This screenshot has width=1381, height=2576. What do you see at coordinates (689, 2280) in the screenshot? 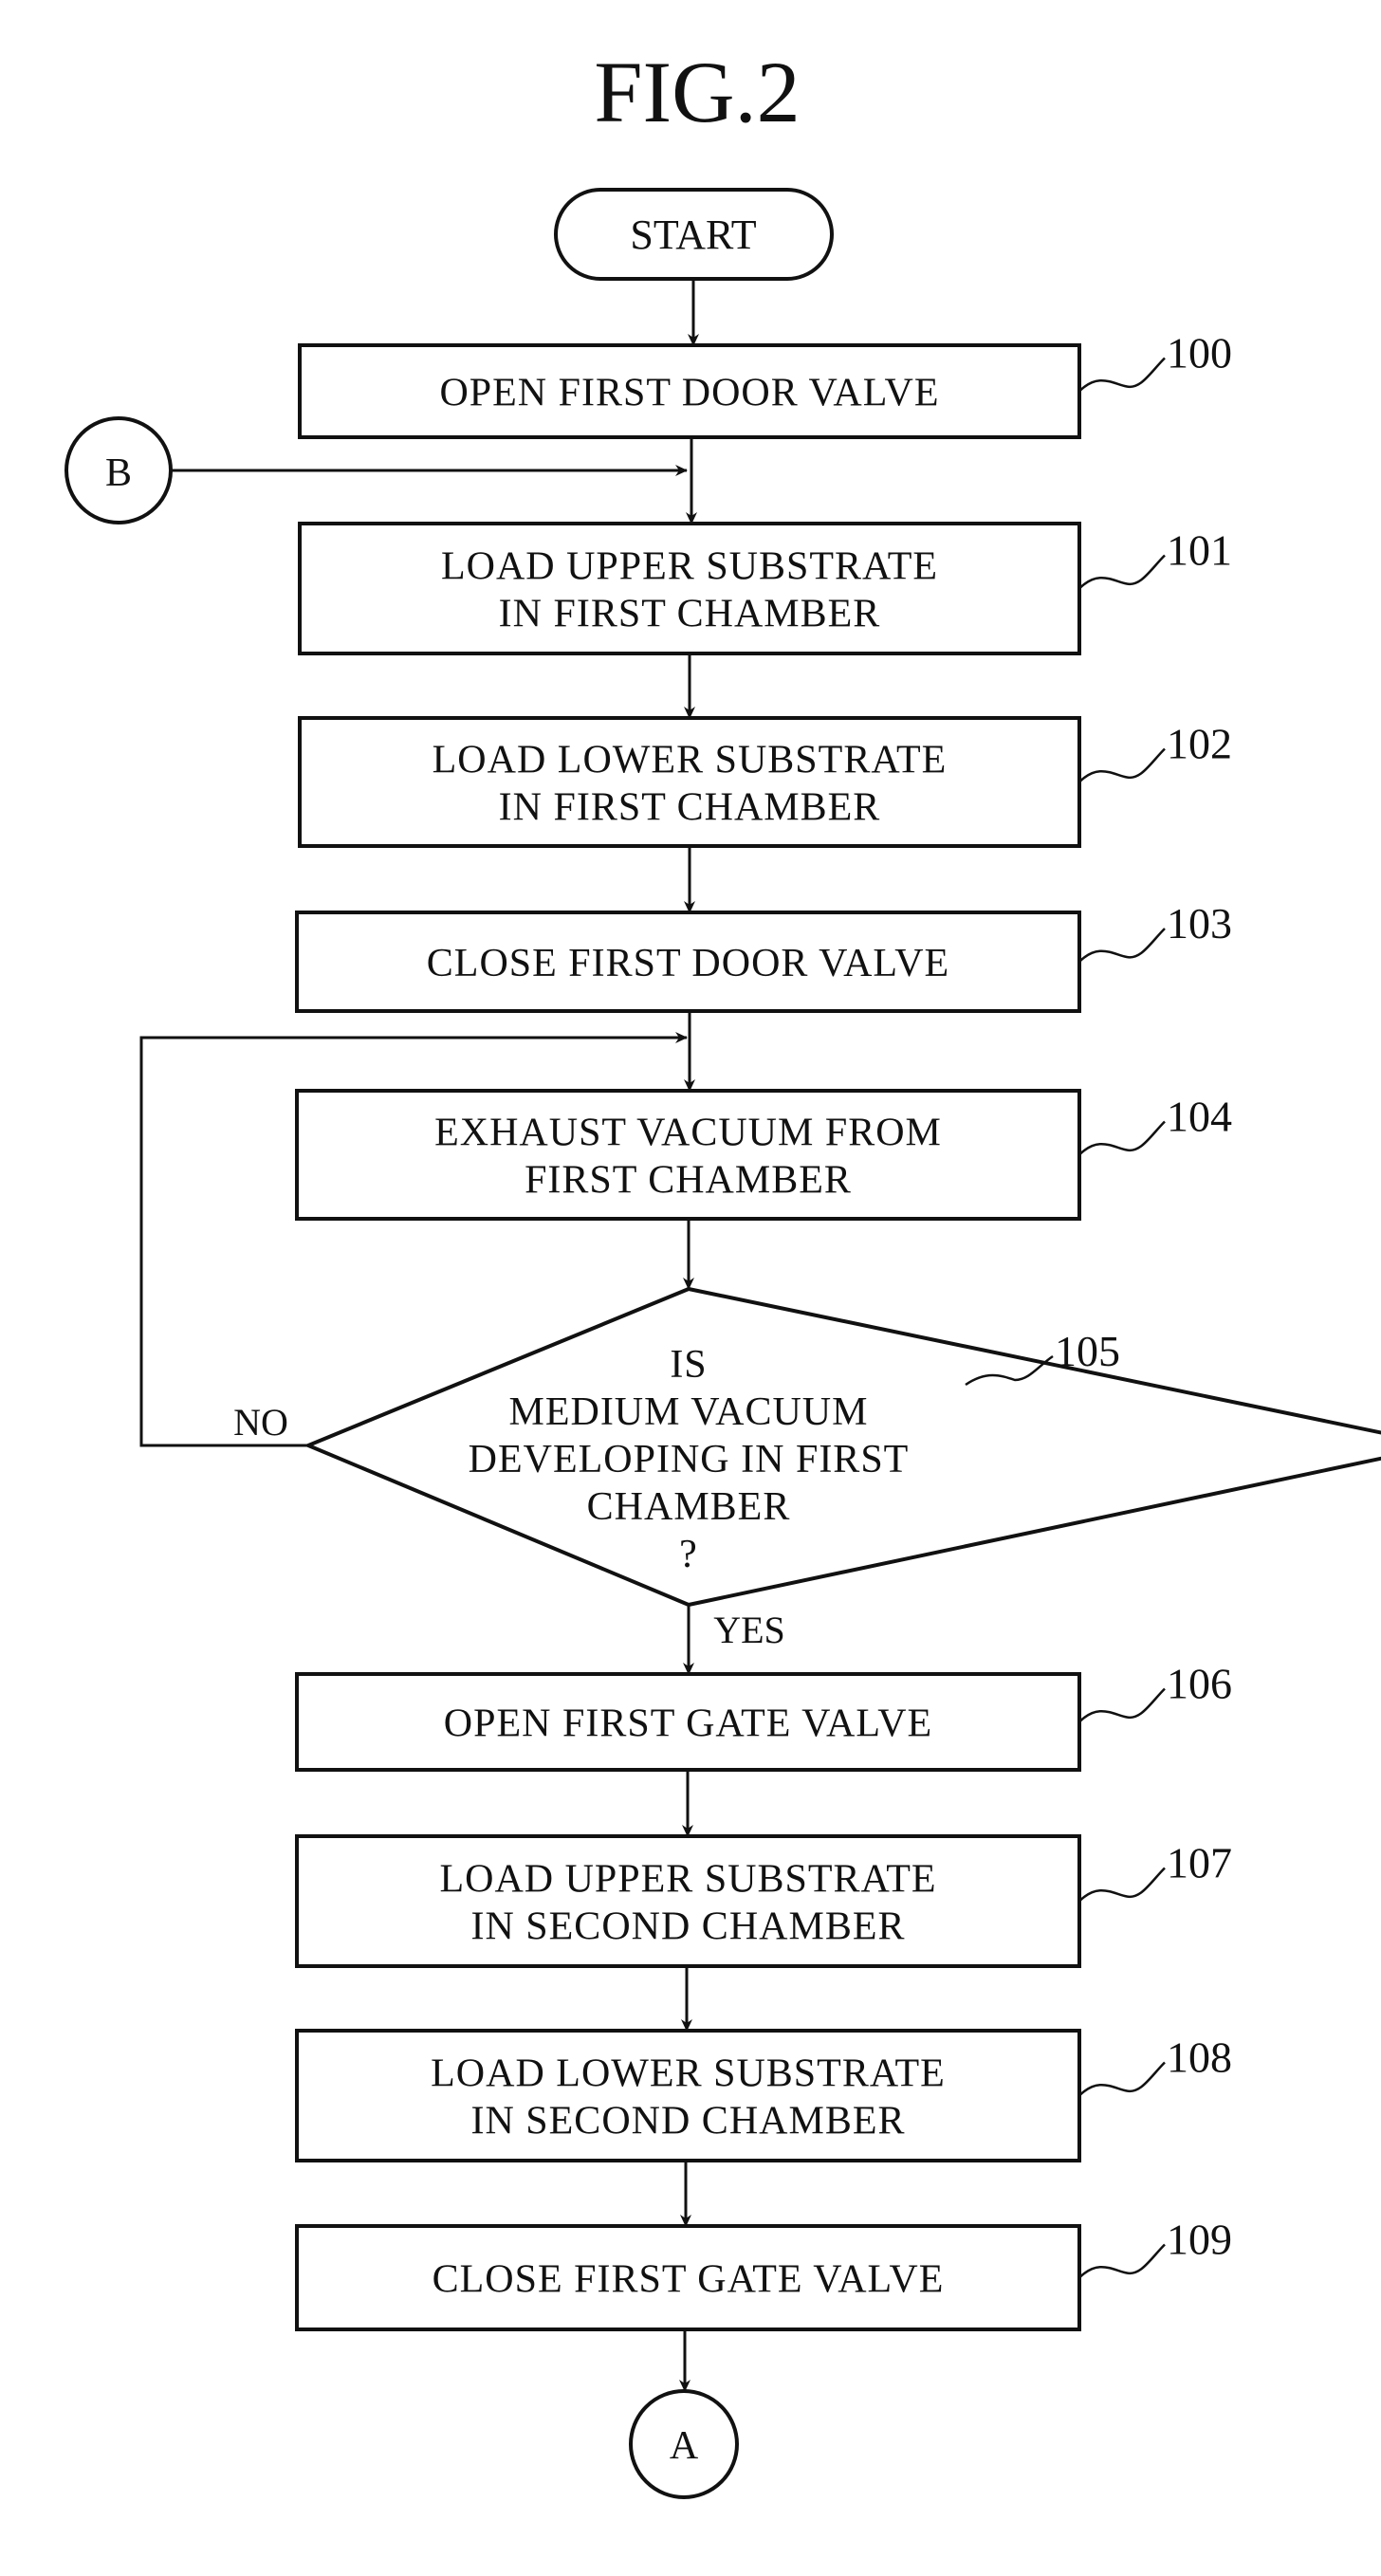
I see `step-text-line: CLOSE FIRST GATE VALVE` at bounding box center [689, 2280].